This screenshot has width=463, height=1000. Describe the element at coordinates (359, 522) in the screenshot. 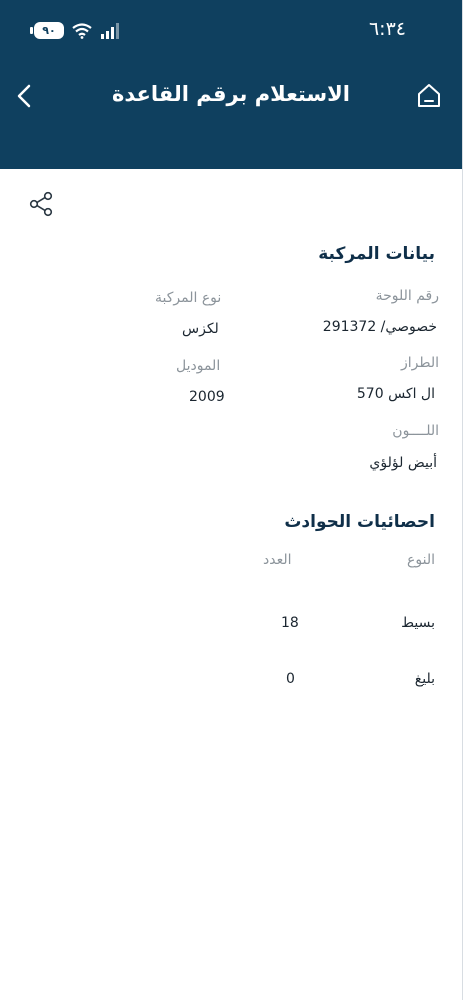

I see `accidents-section-title: احصائيات الحوادث` at that location.